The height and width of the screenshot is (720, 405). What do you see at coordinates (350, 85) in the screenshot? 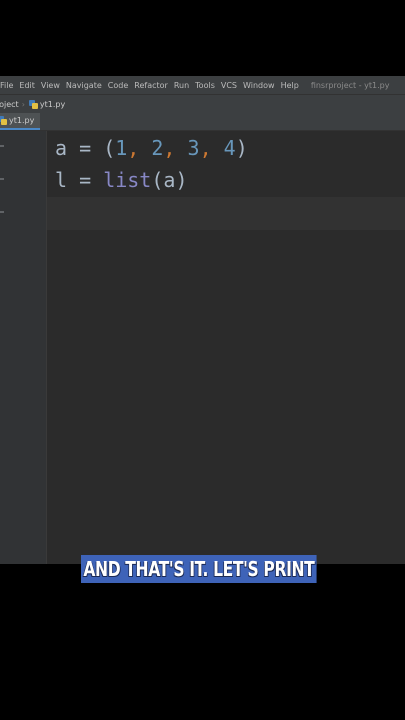
I see `window-title: finsrproject - yt1.py` at bounding box center [350, 85].